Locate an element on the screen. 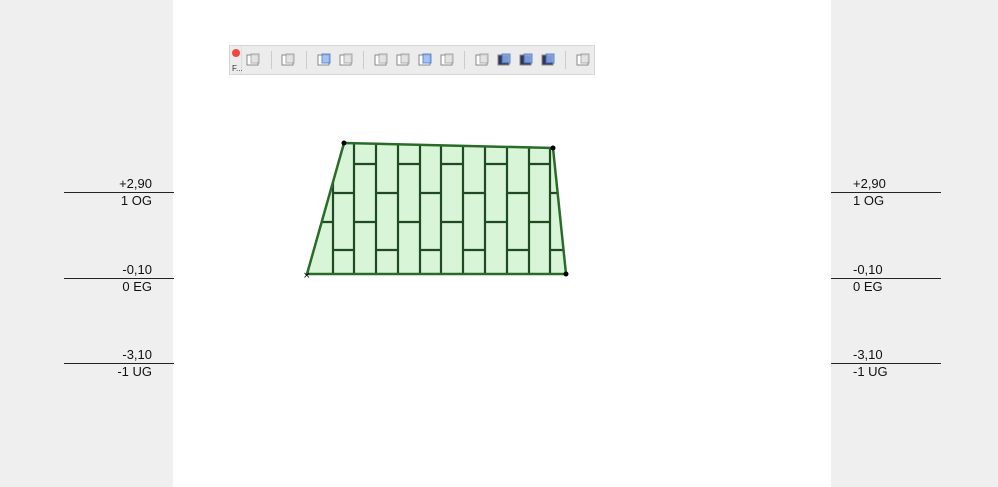 The image size is (998, 487). origin-cross-icon: × is located at coordinates (307, 276).